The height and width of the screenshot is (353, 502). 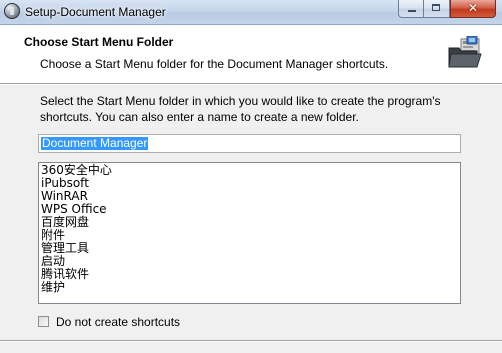 I want to click on minimize-icon, so click(x=412, y=11).